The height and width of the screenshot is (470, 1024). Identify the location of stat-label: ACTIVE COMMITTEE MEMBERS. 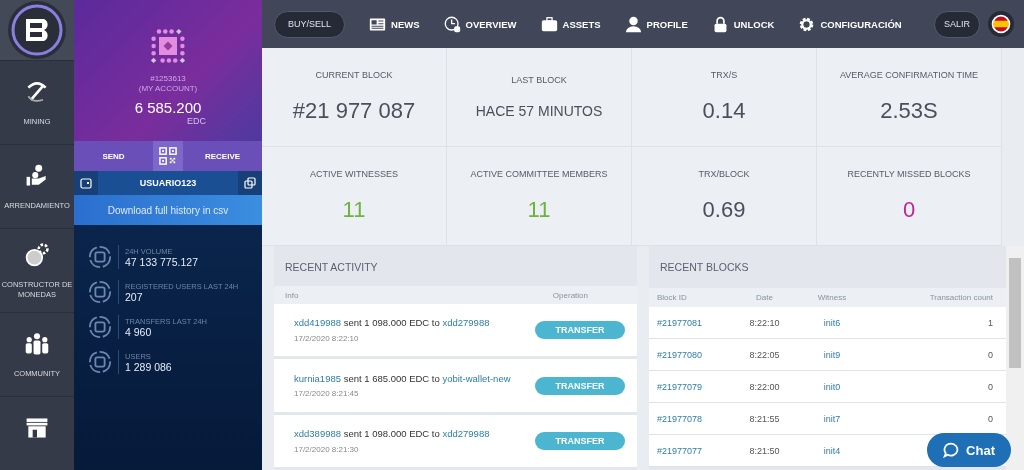
(539, 174).